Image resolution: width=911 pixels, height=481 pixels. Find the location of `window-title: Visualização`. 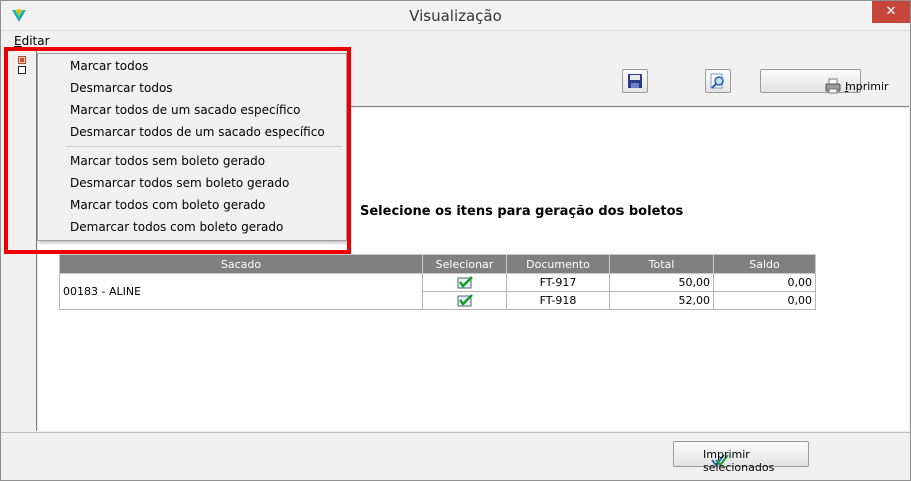

window-title: Visualização is located at coordinates (455, 16).